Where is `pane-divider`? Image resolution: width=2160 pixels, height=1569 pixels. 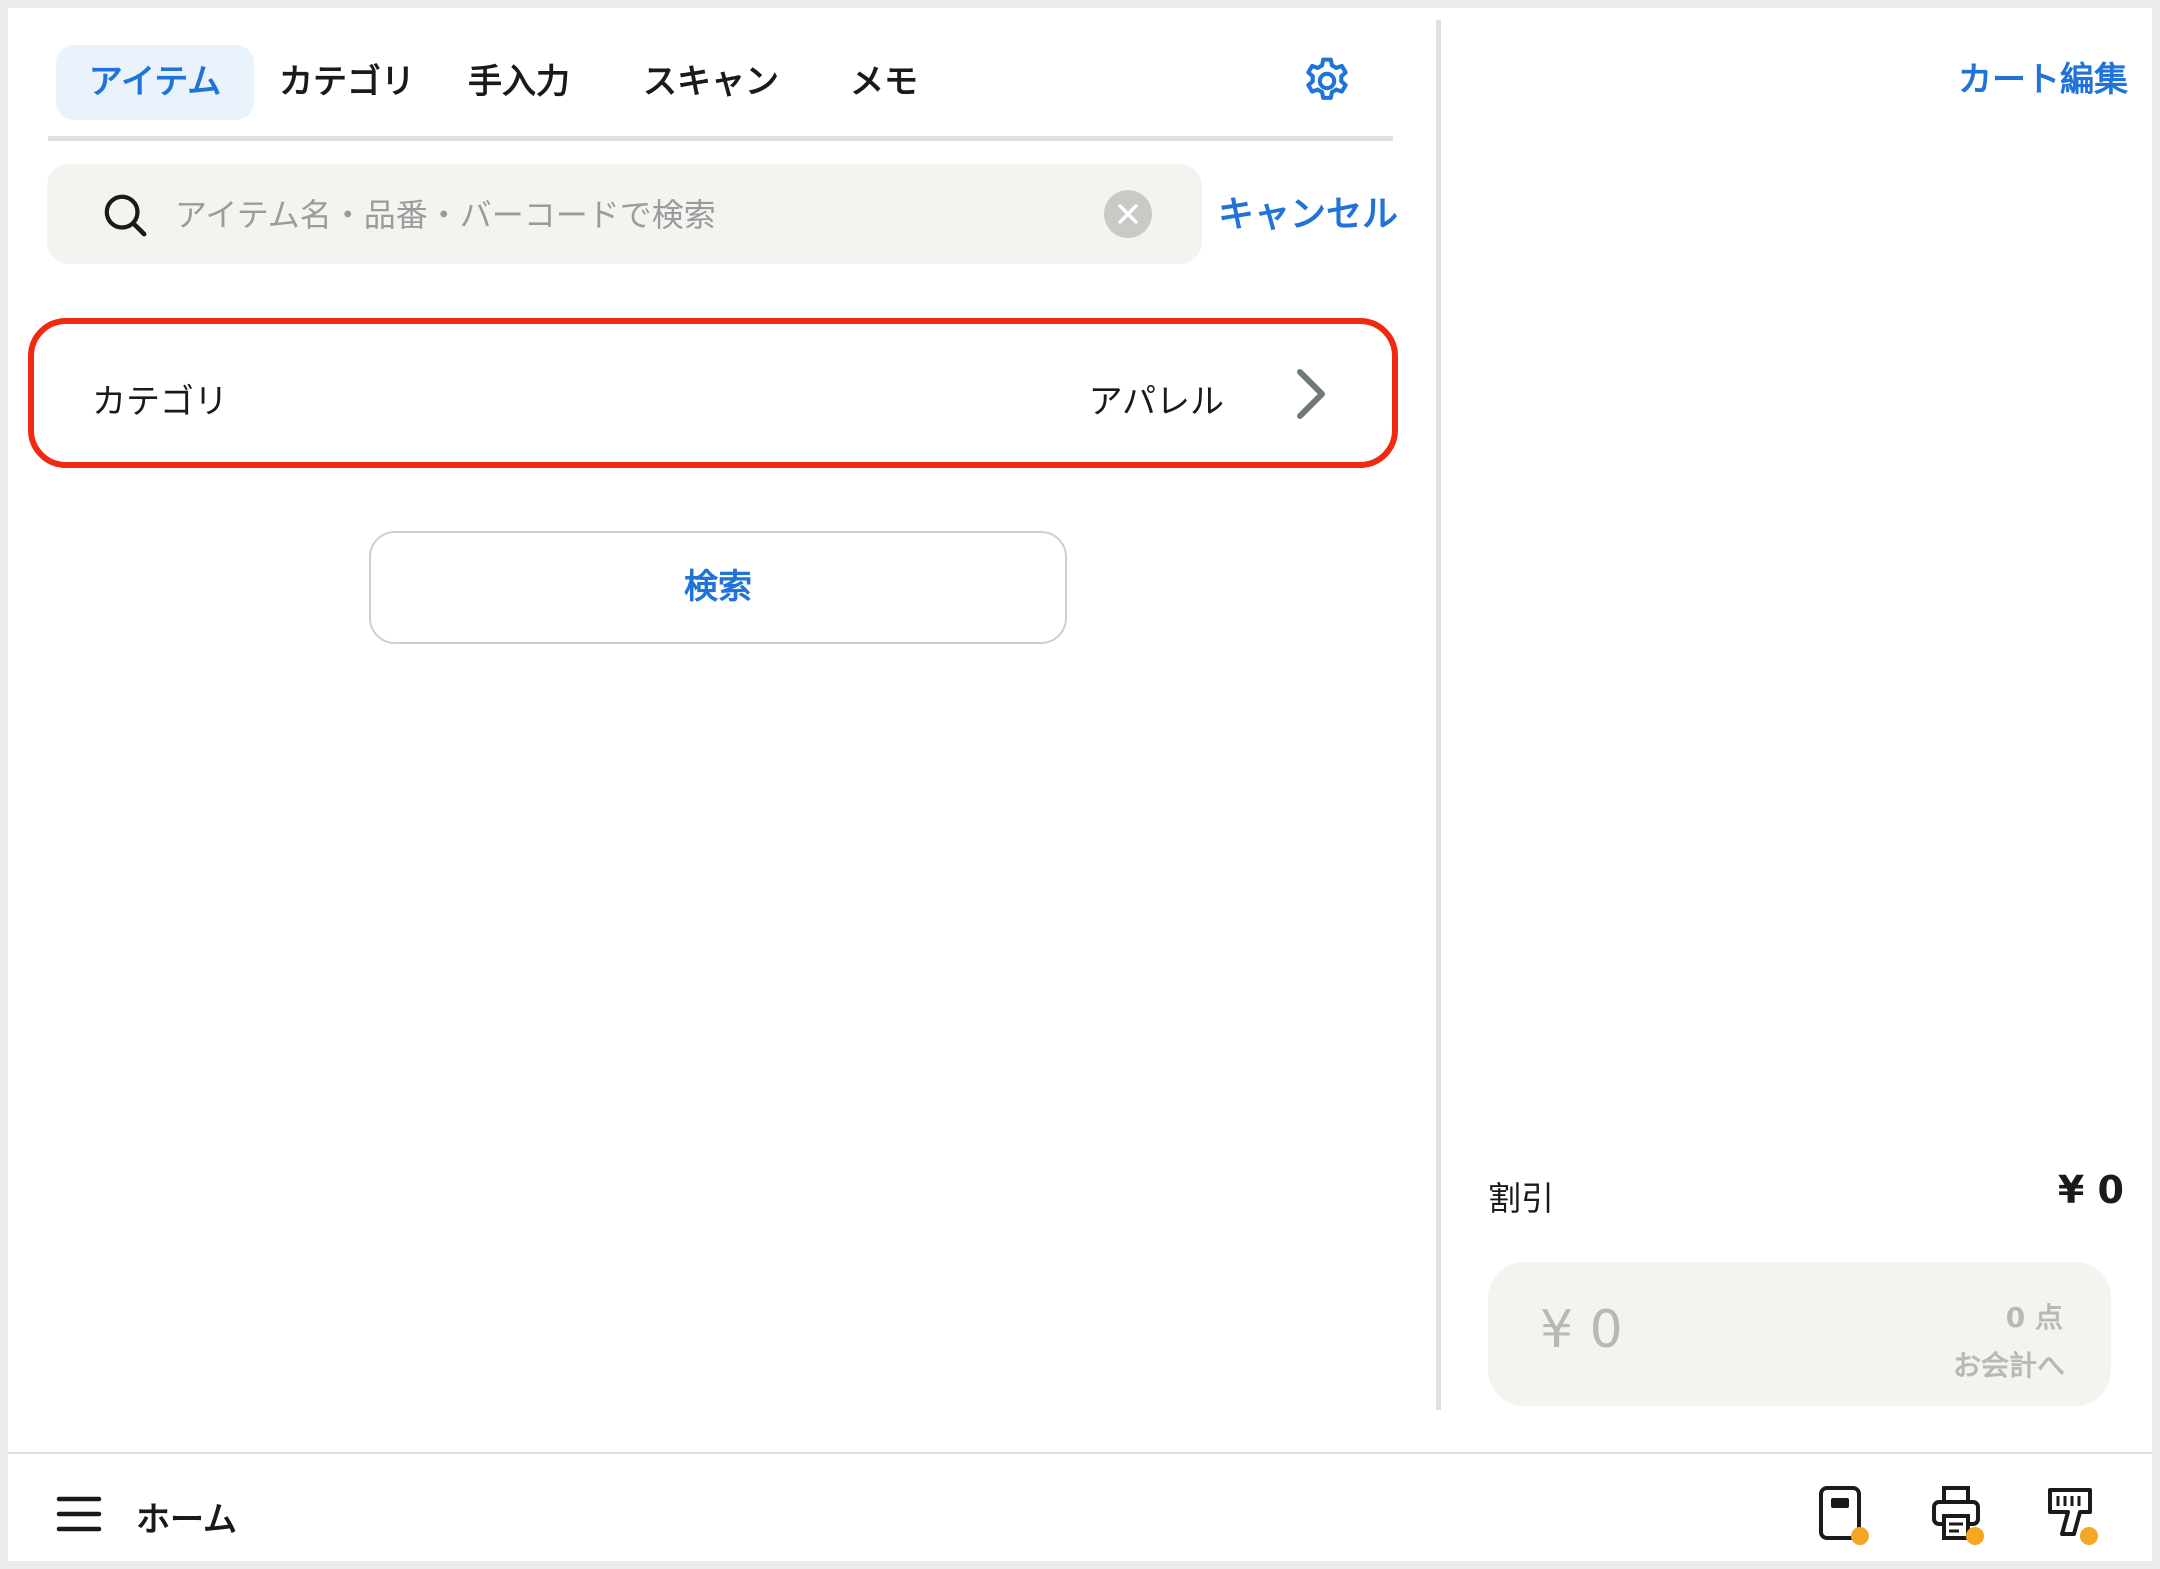 pane-divider is located at coordinates (1438, 715).